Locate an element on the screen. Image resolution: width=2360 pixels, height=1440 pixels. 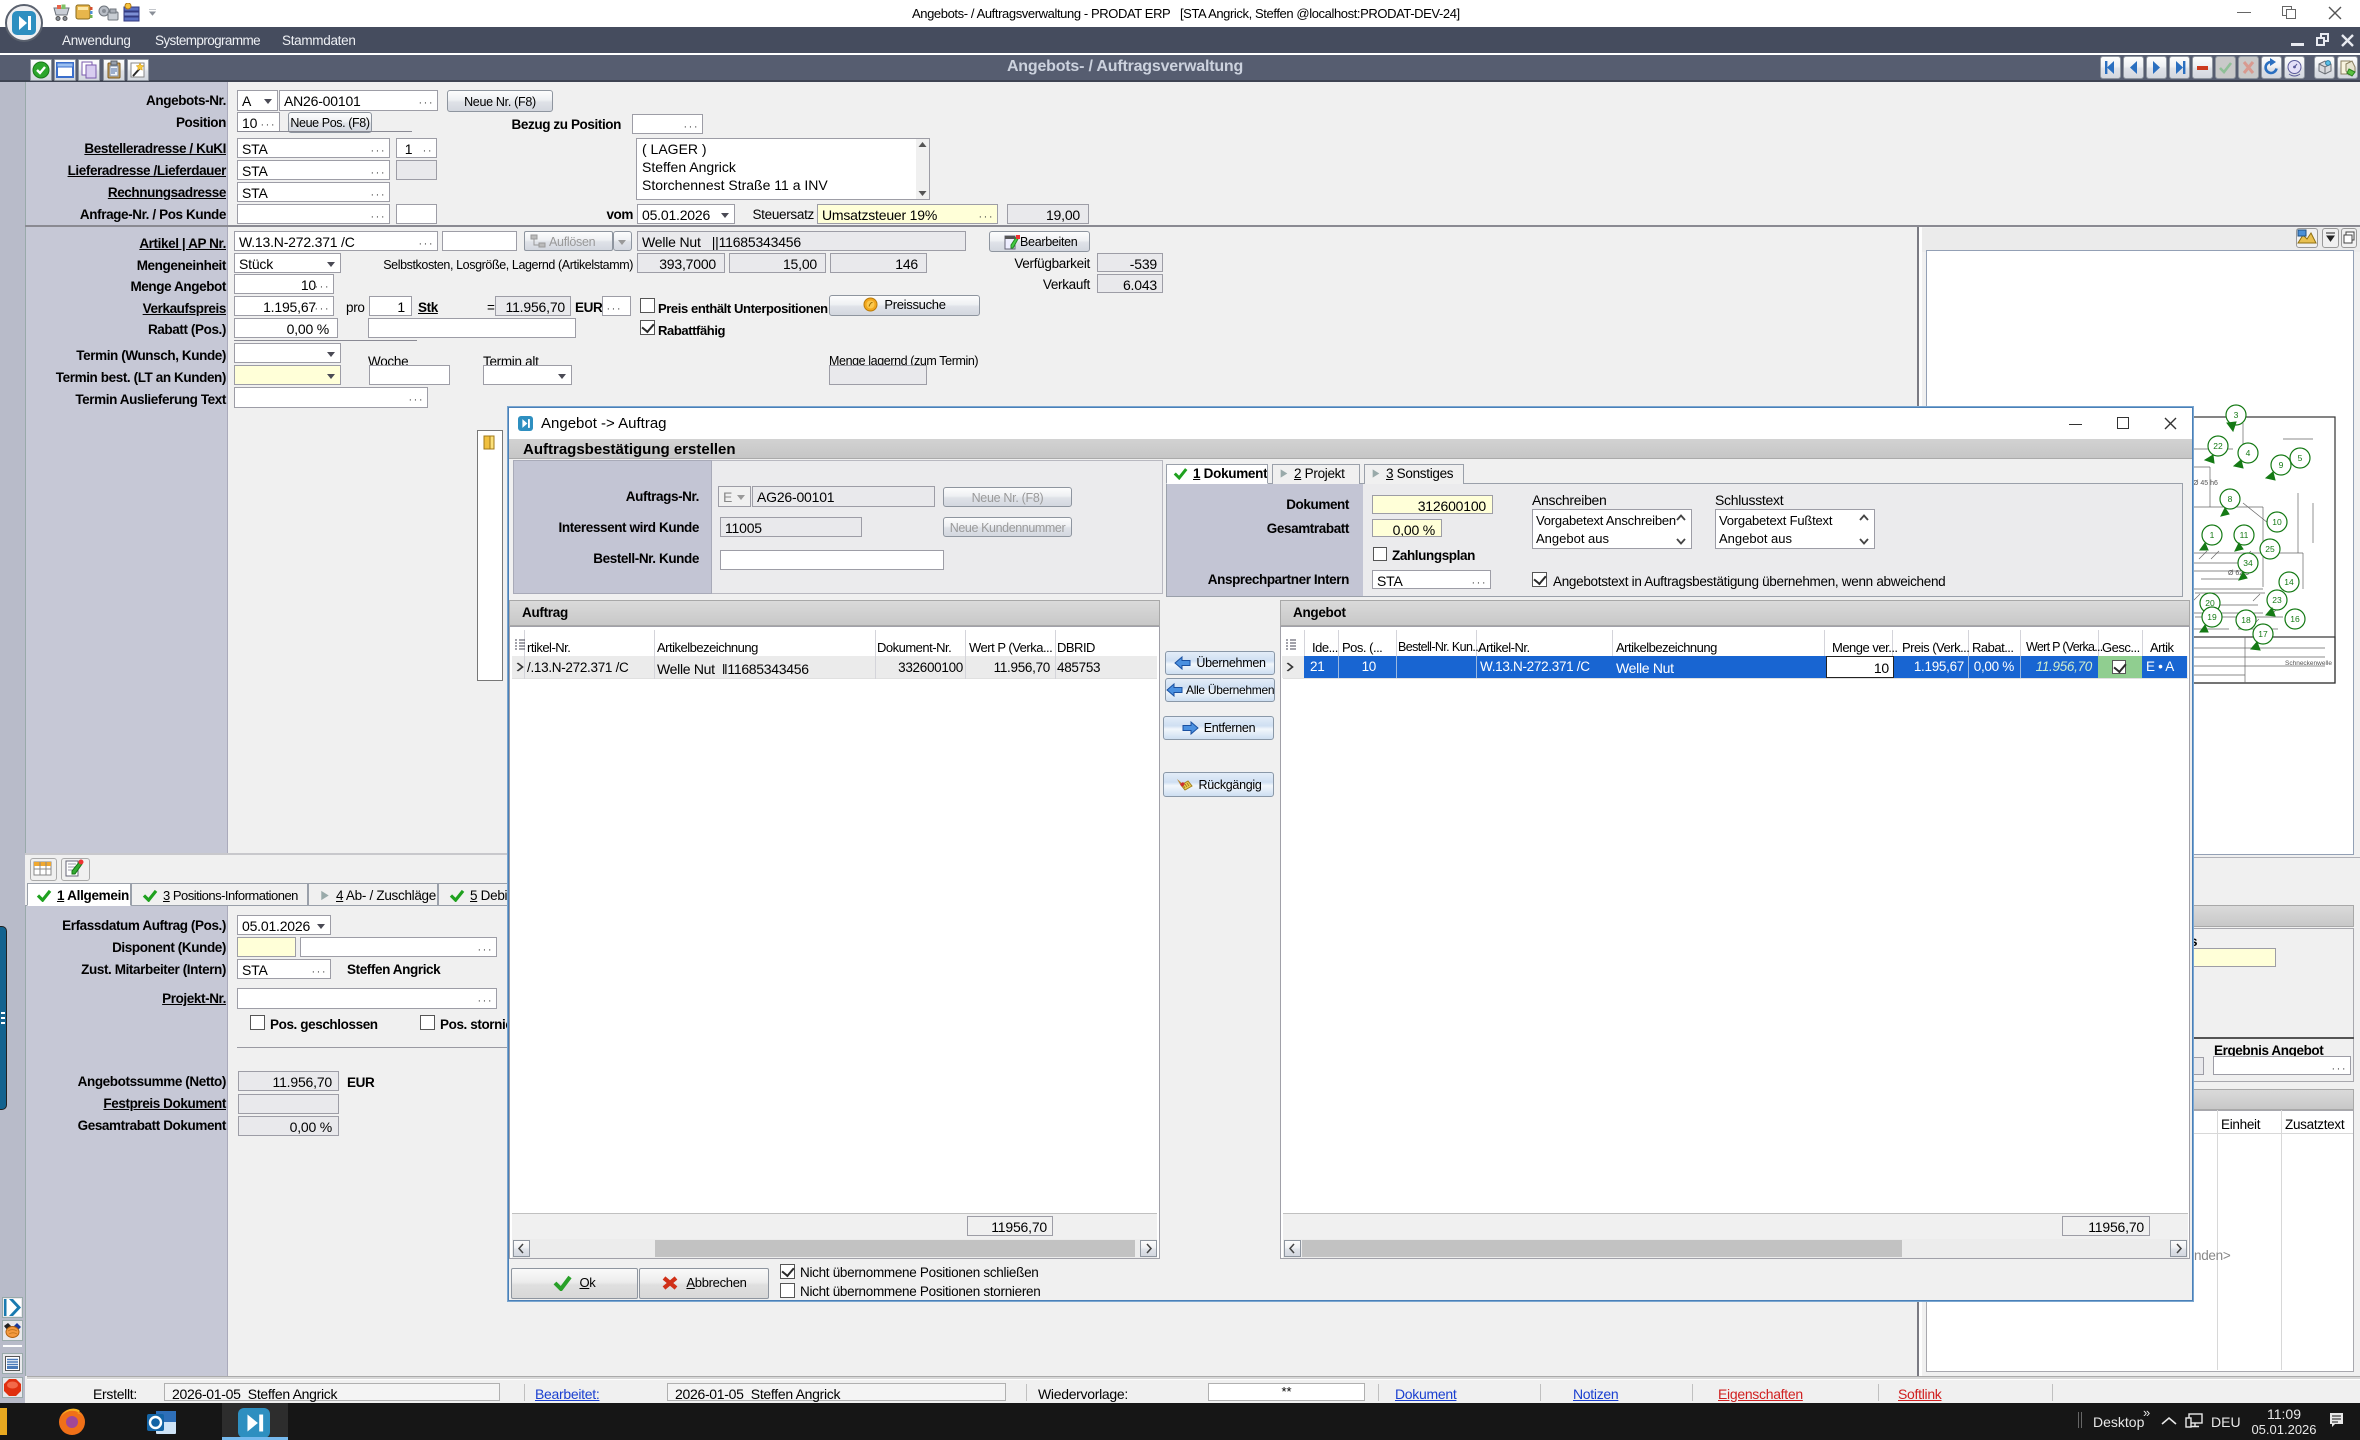
svg-text: 16 is located at coordinates (2295, 619).